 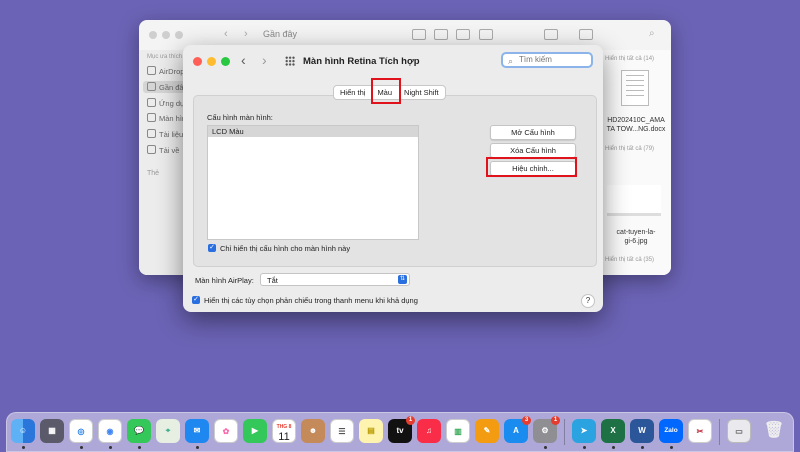 What do you see at coordinates (153, 35) in the screenshot?
I see `finder-close-button` at bounding box center [153, 35].